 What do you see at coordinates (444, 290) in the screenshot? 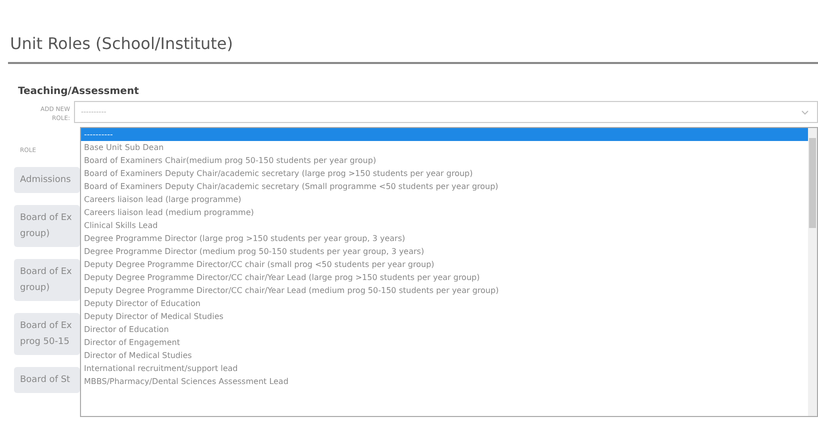
I see `dropdown-option: Deputy Degree Programme Director/CC chair/Year Lead (medium prog 50-150 students per year group)` at bounding box center [444, 290].